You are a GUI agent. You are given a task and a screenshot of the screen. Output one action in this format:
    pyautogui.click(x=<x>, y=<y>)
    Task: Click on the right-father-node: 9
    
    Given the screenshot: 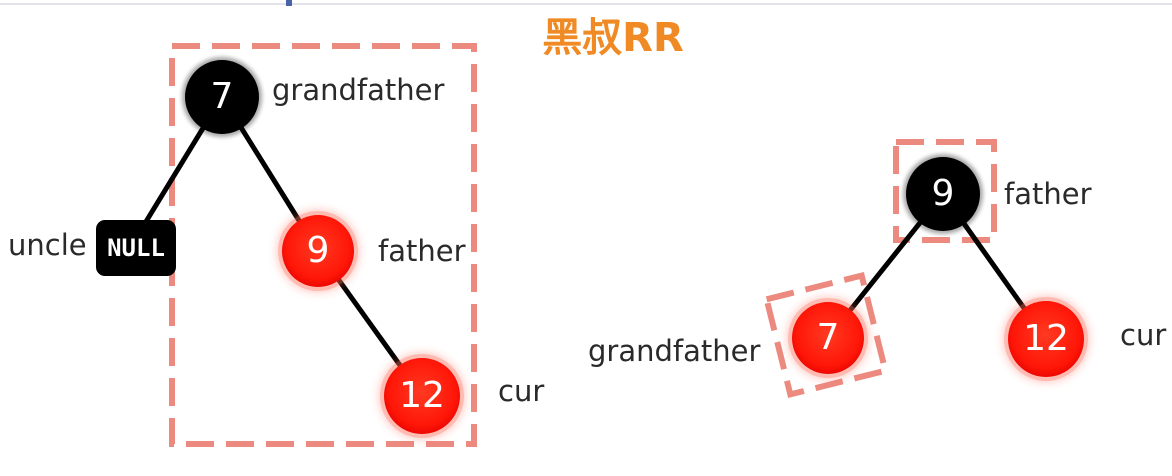 What is the action you would take?
    pyautogui.click(x=943, y=194)
    